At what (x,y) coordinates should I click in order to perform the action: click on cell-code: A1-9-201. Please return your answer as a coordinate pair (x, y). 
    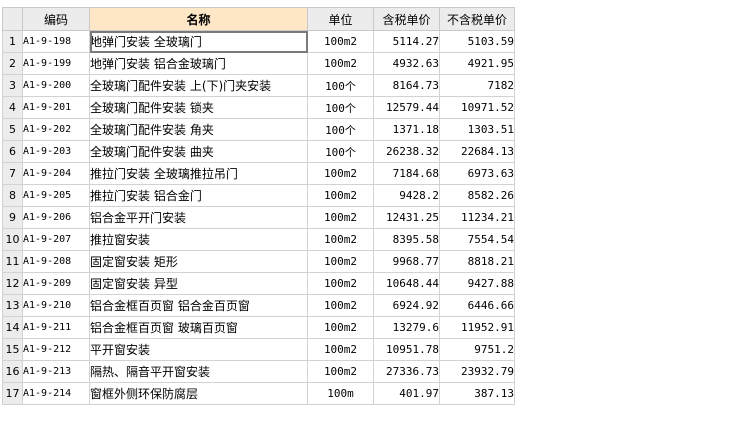
    Looking at the image, I should click on (56, 107).